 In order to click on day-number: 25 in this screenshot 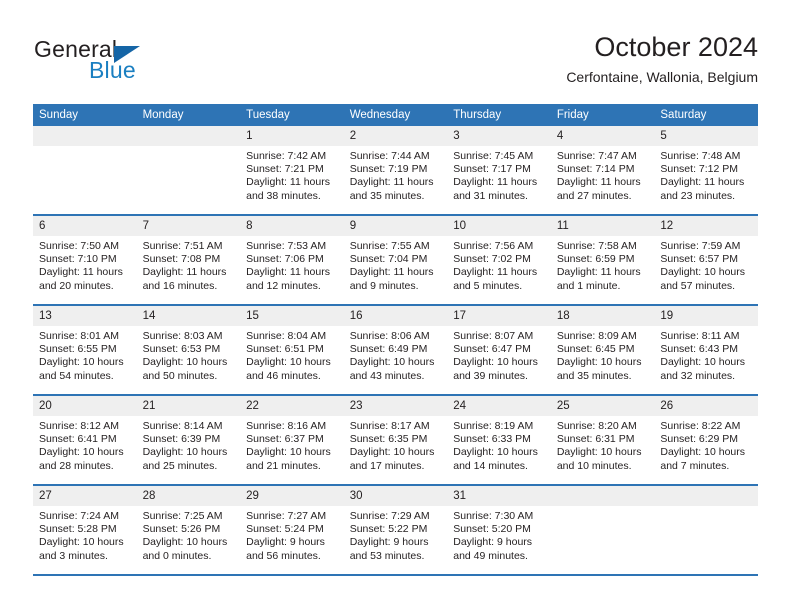, I will do `click(602, 406)`.